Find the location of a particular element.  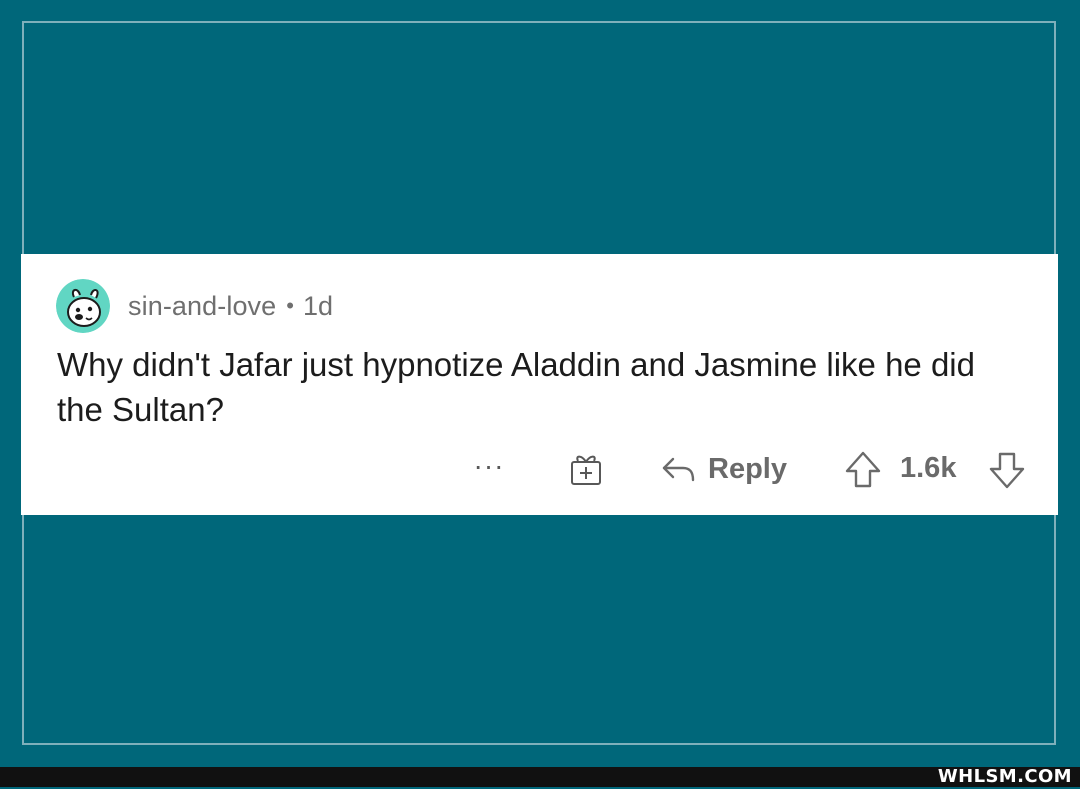

reply-button: Reply is located at coordinates (723, 469).